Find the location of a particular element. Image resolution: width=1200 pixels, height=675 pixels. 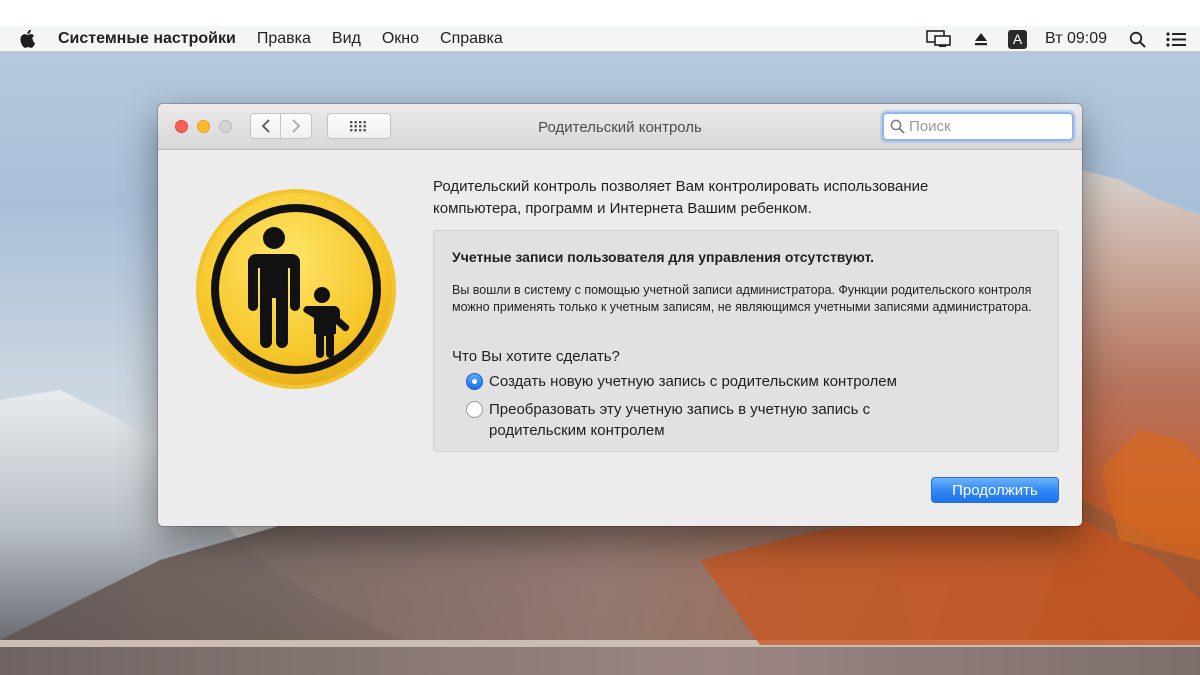

parental-controls-icon is located at coordinates (296, 289).